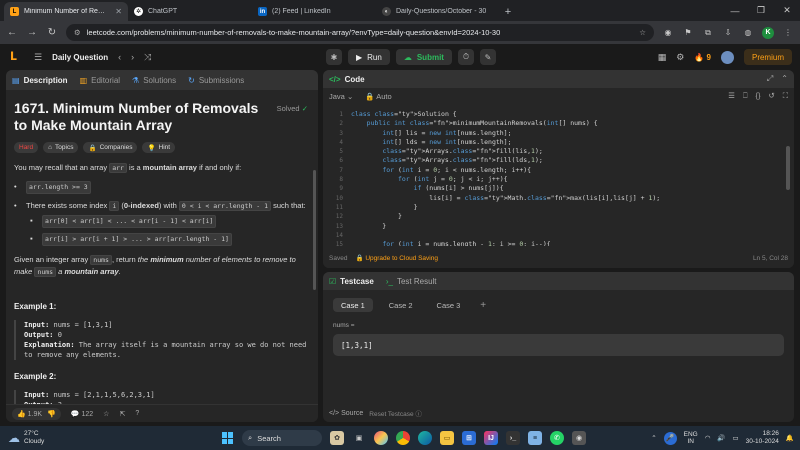  Describe the element at coordinates (137, 413) in the screenshot. I see `help-icon: ?` at that location.